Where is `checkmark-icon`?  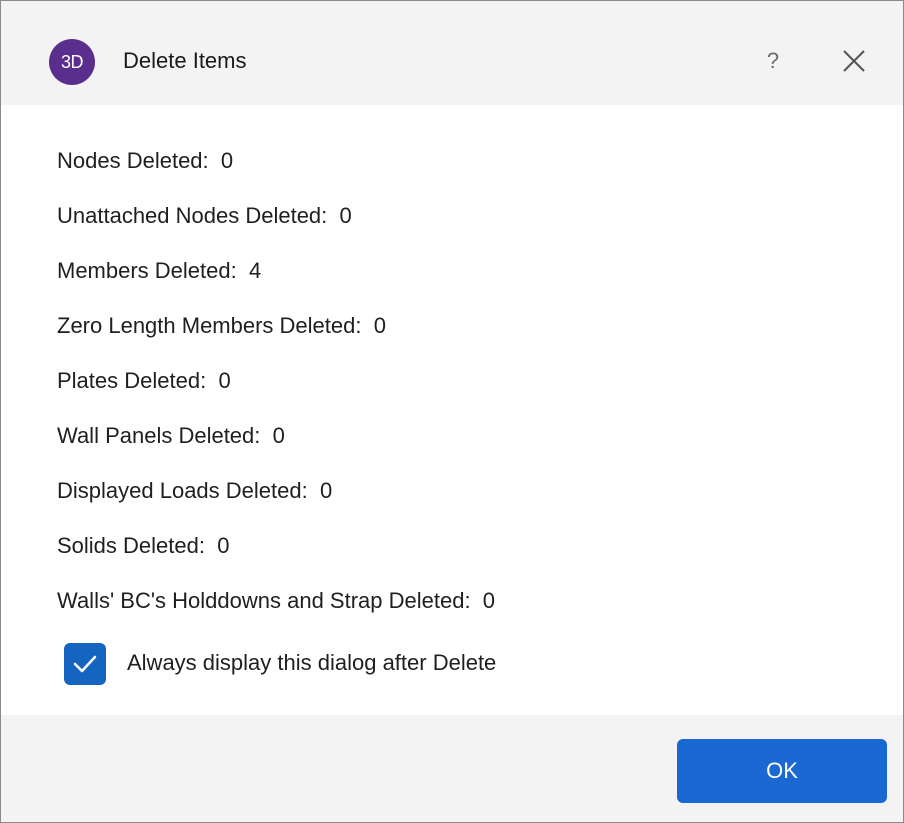 checkmark-icon is located at coordinates (85, 664).